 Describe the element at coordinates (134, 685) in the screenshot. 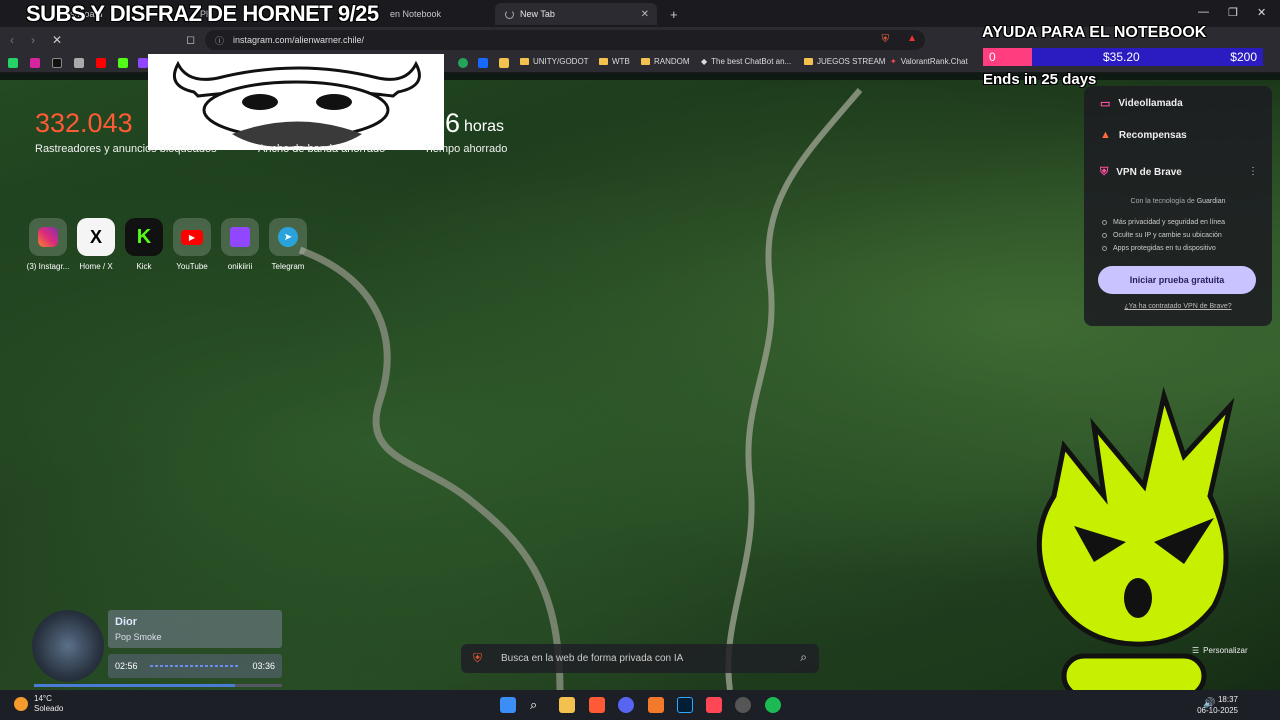

I see `song-progress-fill` at that location.